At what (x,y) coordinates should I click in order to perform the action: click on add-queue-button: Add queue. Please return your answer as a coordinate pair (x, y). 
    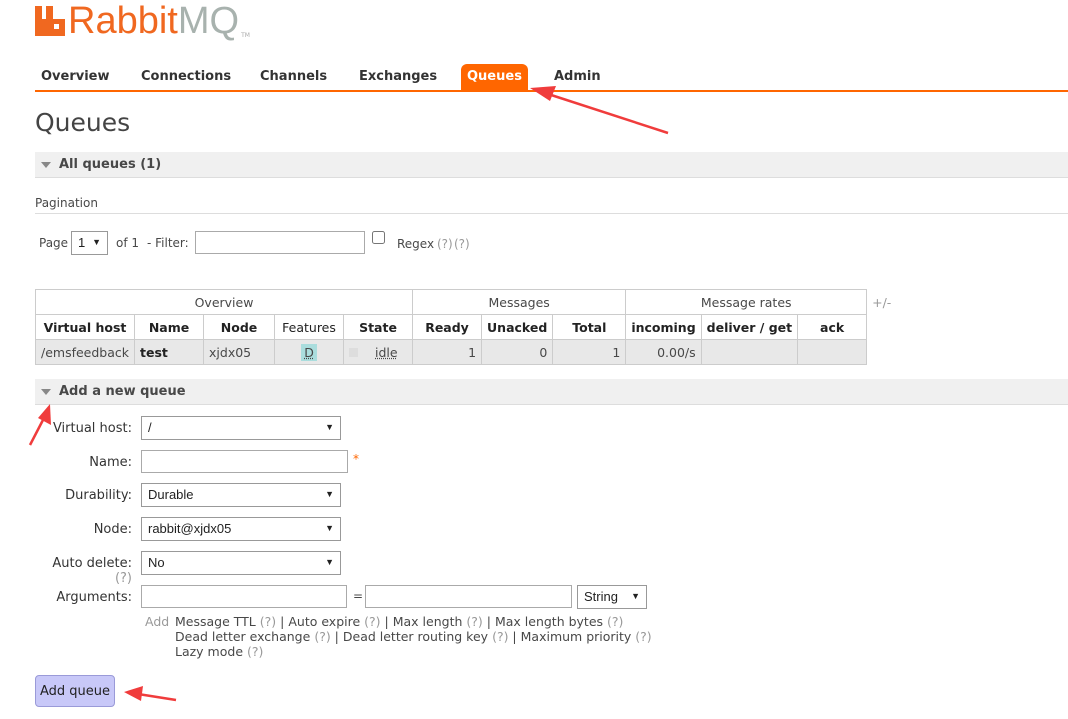
    Looking at the image, I should click on (75, 691).